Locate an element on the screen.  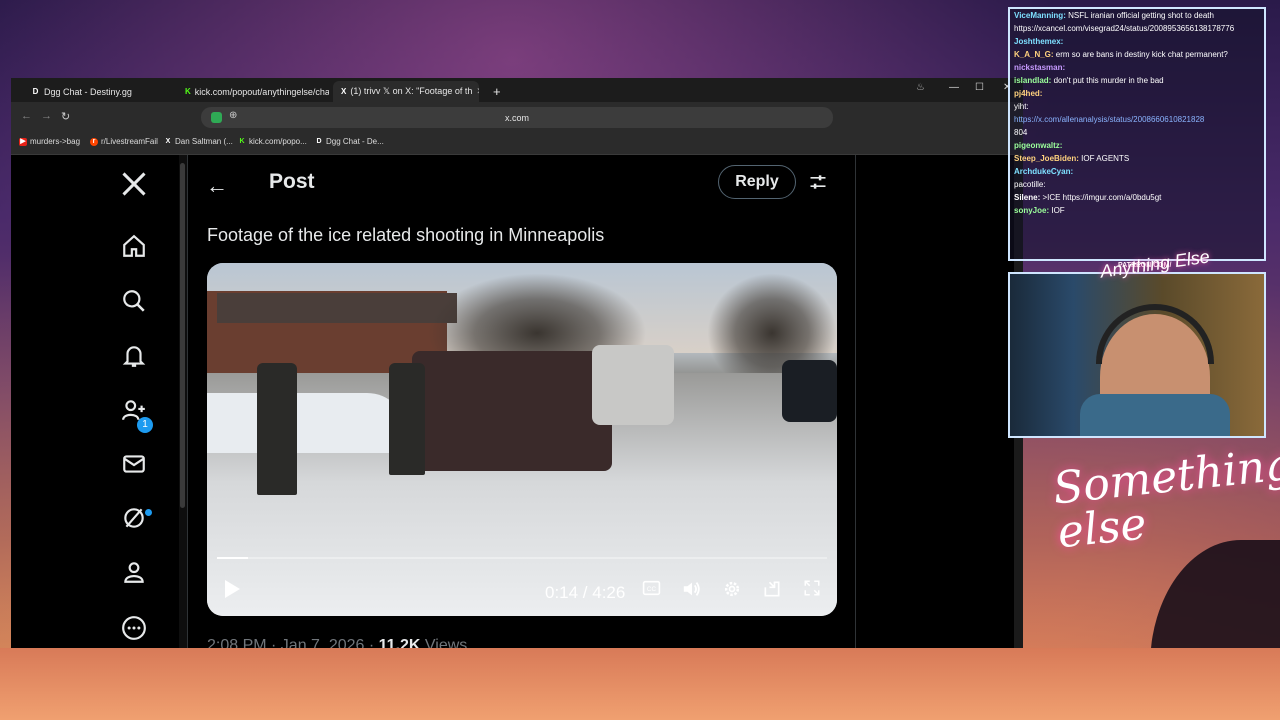
chat-username: Joshthemex: is located at coordinates (1039, 41).